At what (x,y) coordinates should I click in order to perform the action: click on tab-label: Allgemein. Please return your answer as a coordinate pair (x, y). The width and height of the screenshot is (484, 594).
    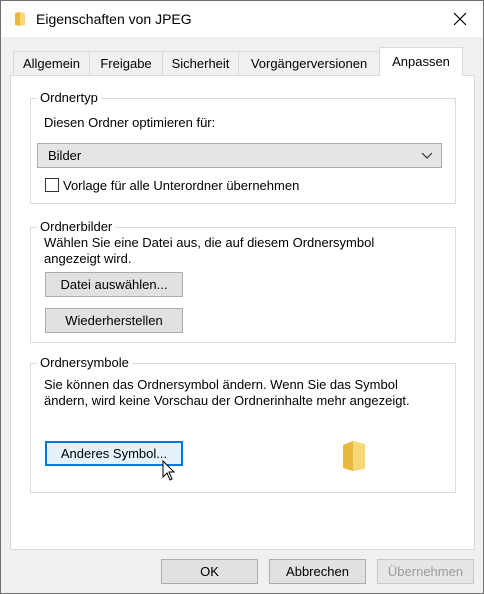
    Looking at the image, I should click on (51, 63).